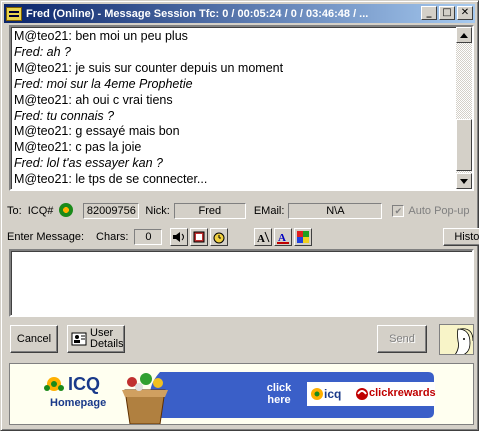  I want to click on alarm-clock-icon, so click(219, 237).